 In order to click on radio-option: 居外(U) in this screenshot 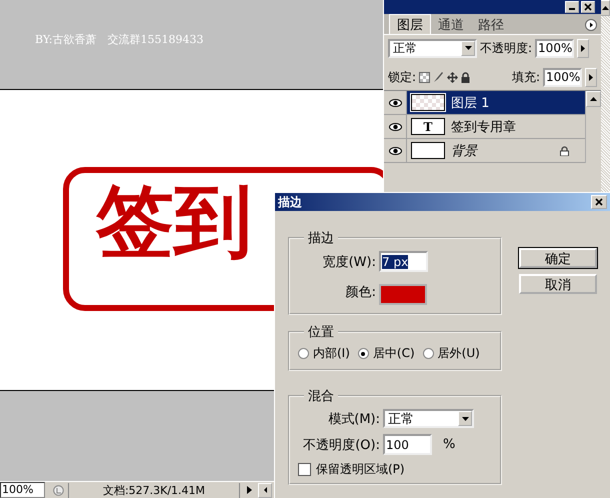, I will do `click(451, 353)`.